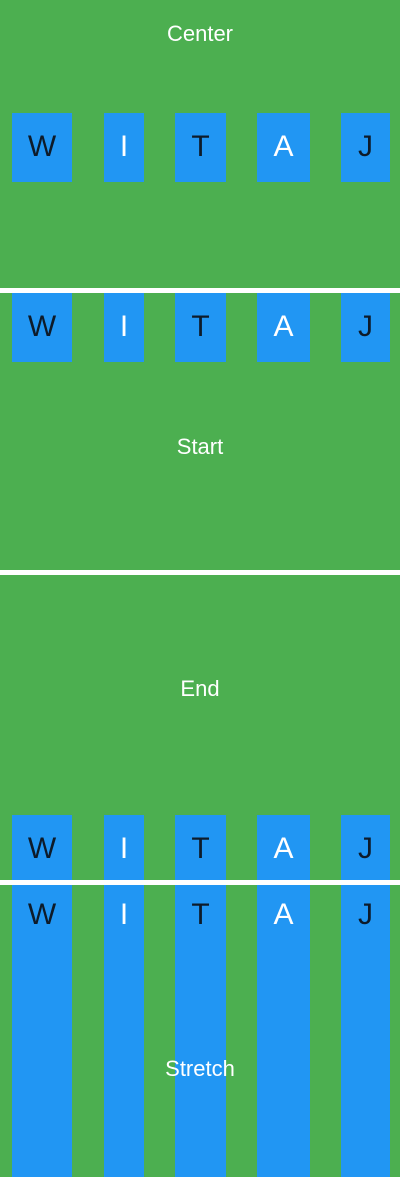 This screenshot has width=400, height=1177. I want to click on start-title: Start, so click(200, 446).